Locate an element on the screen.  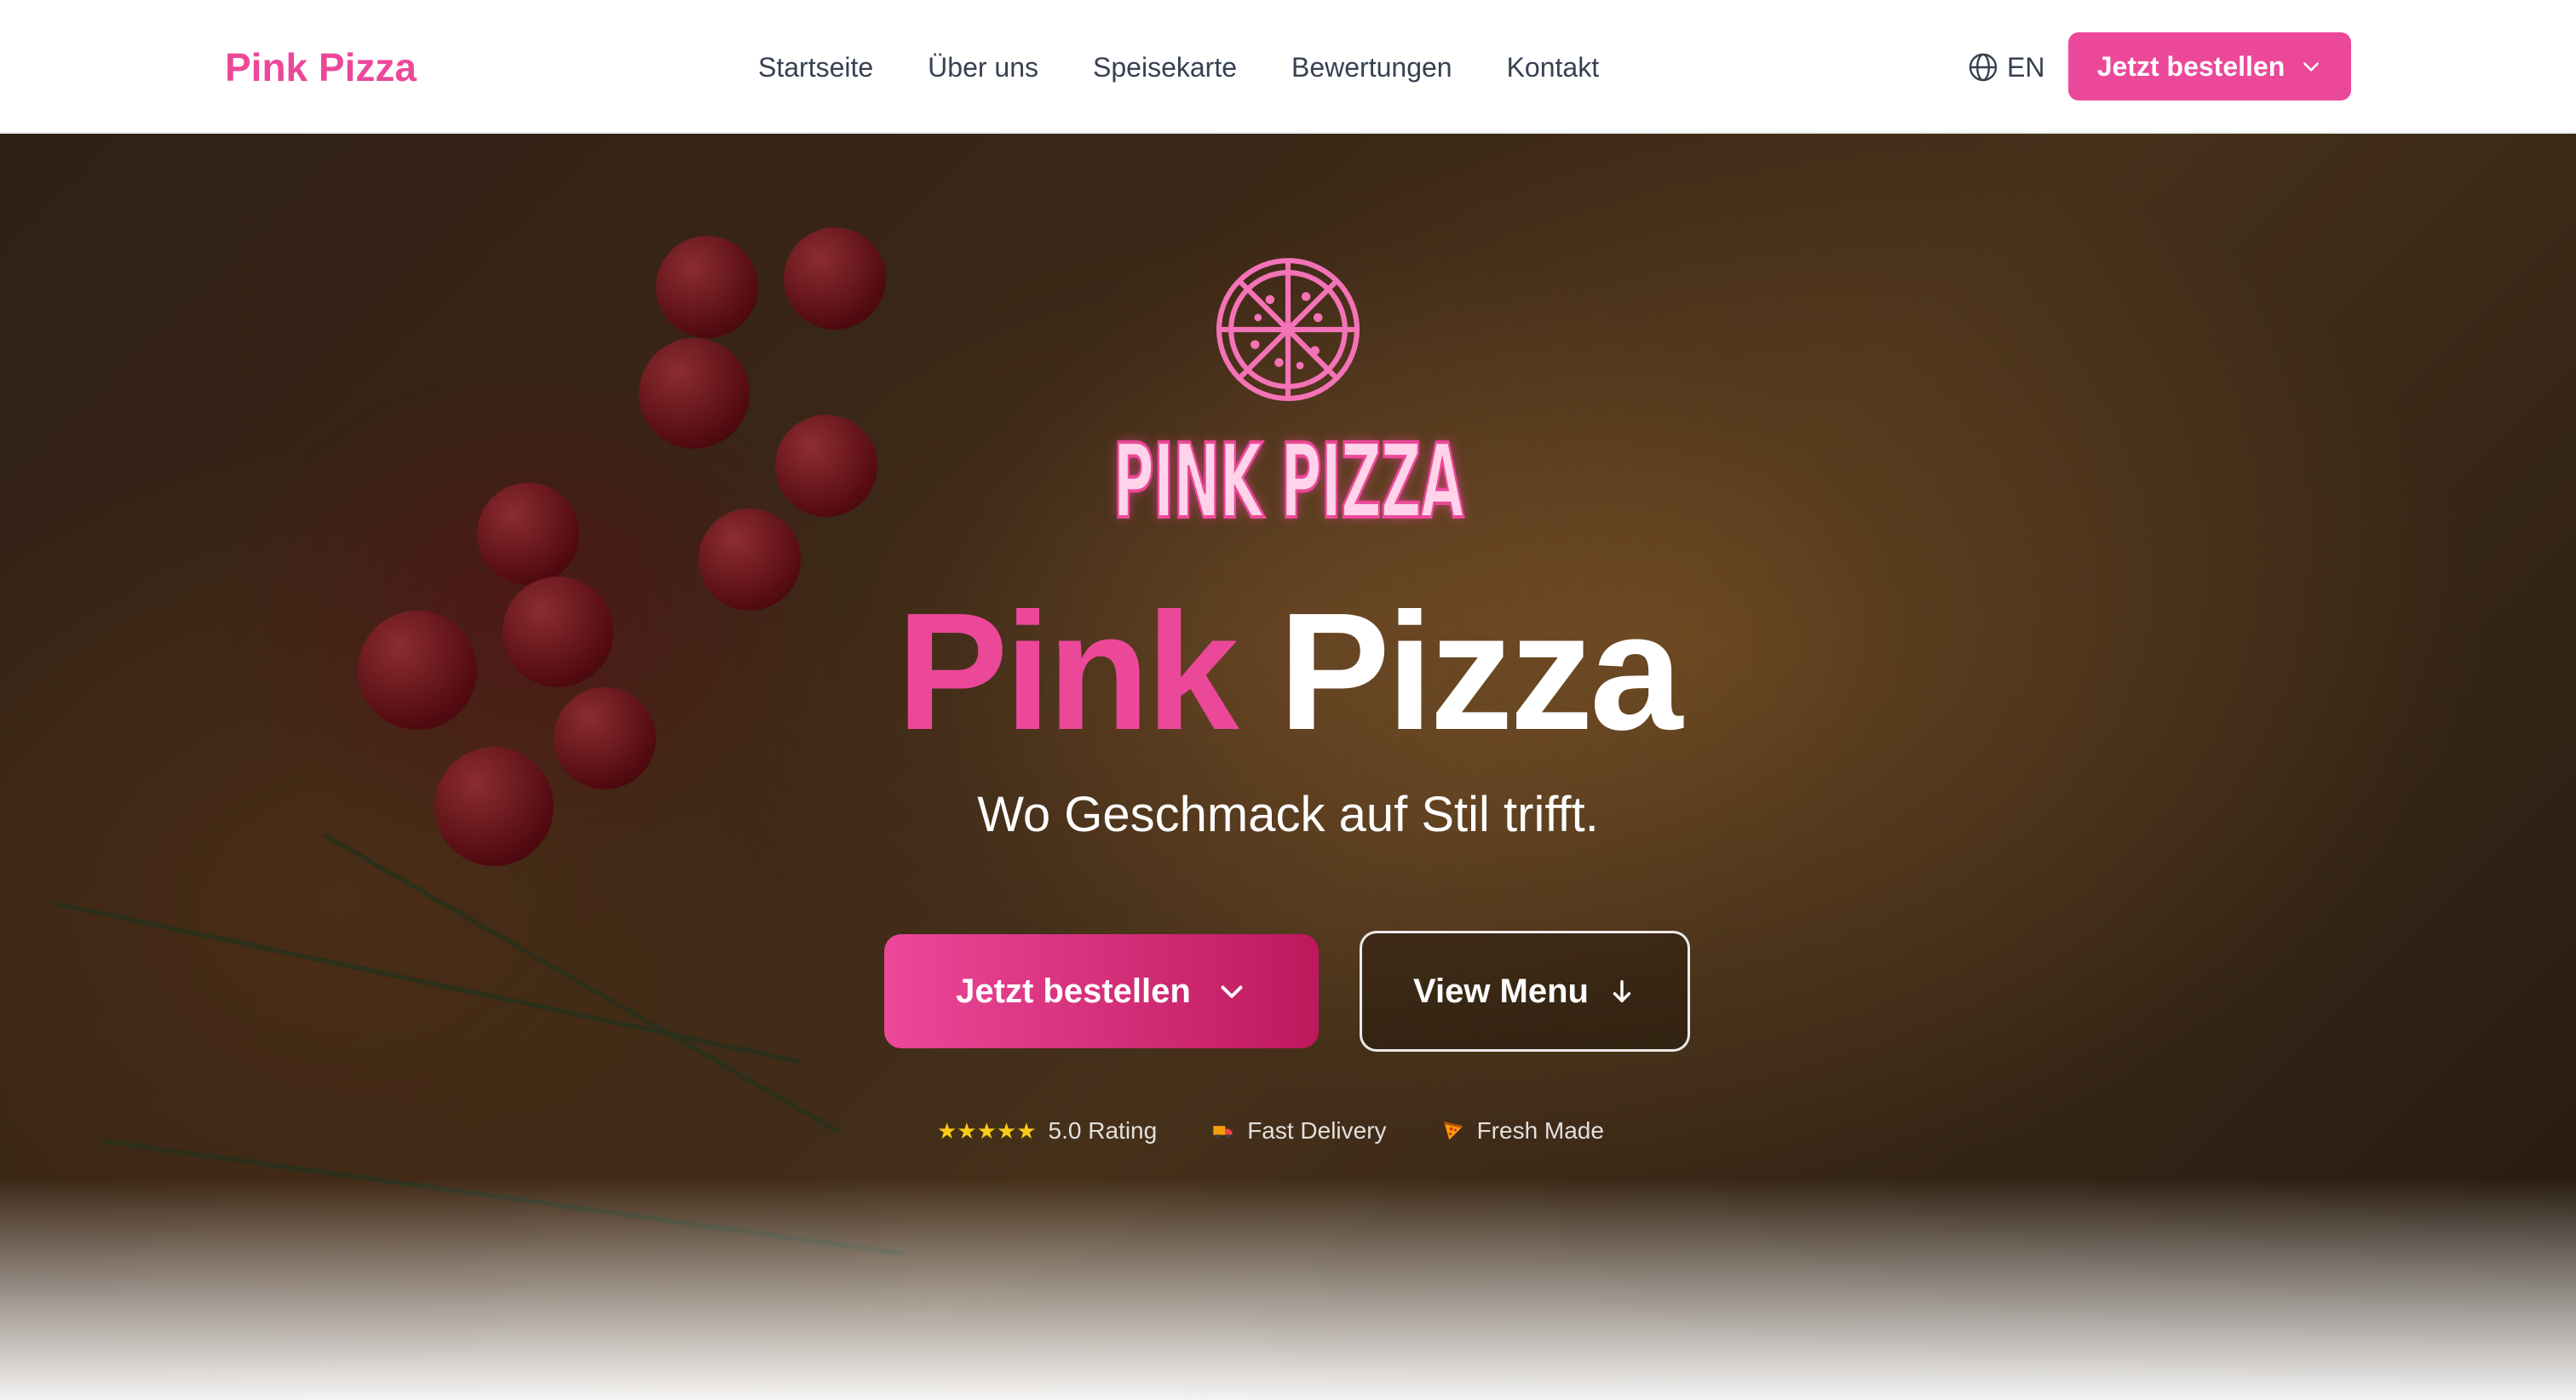
arrow-down-icon is located at coordinates (1622, 991).